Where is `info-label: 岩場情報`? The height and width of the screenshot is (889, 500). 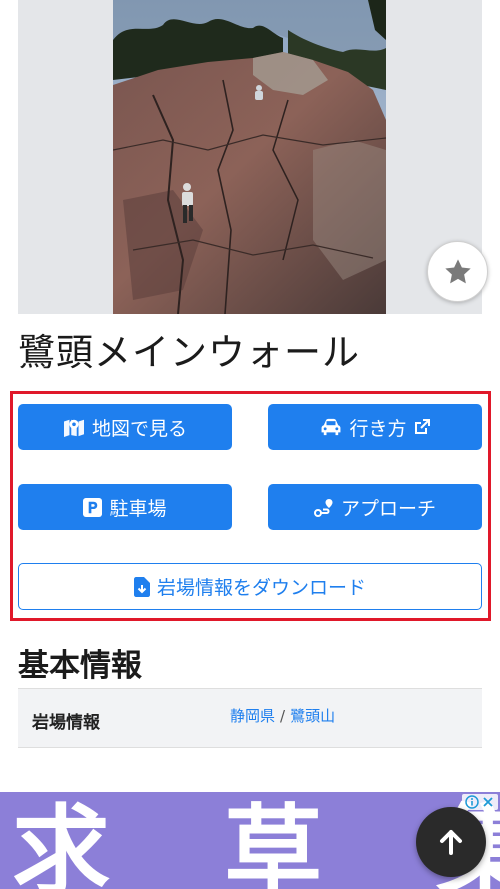 info-label: 岩場情報 is located at coordinates (66, 723).